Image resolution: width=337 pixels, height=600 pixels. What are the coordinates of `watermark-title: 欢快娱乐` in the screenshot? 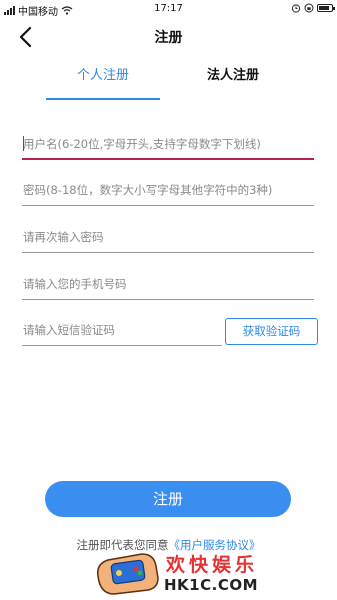 It's located at (212, 565).